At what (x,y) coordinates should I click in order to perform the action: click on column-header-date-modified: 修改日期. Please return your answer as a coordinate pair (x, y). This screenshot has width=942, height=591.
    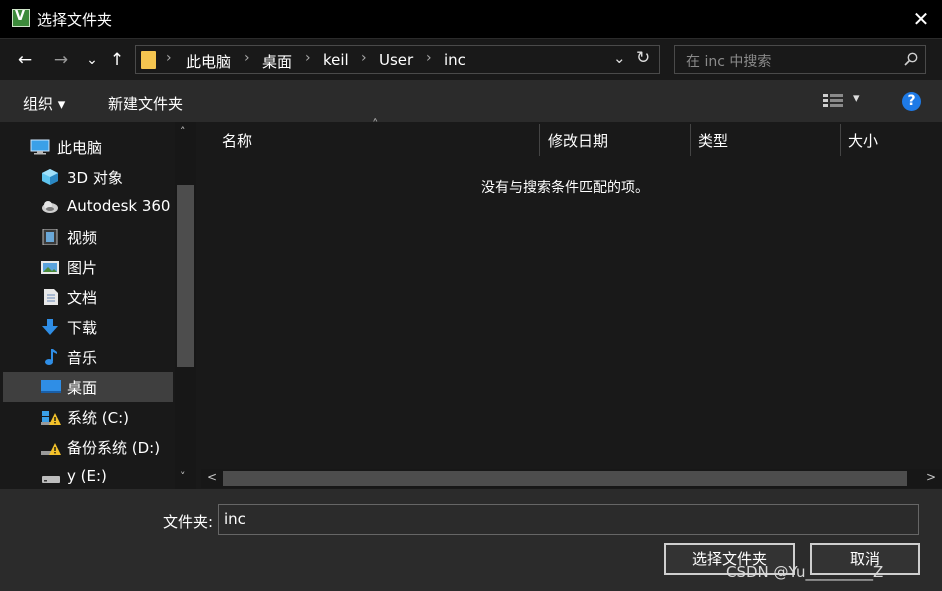
    Looking at the image, I should click on (578, 140).